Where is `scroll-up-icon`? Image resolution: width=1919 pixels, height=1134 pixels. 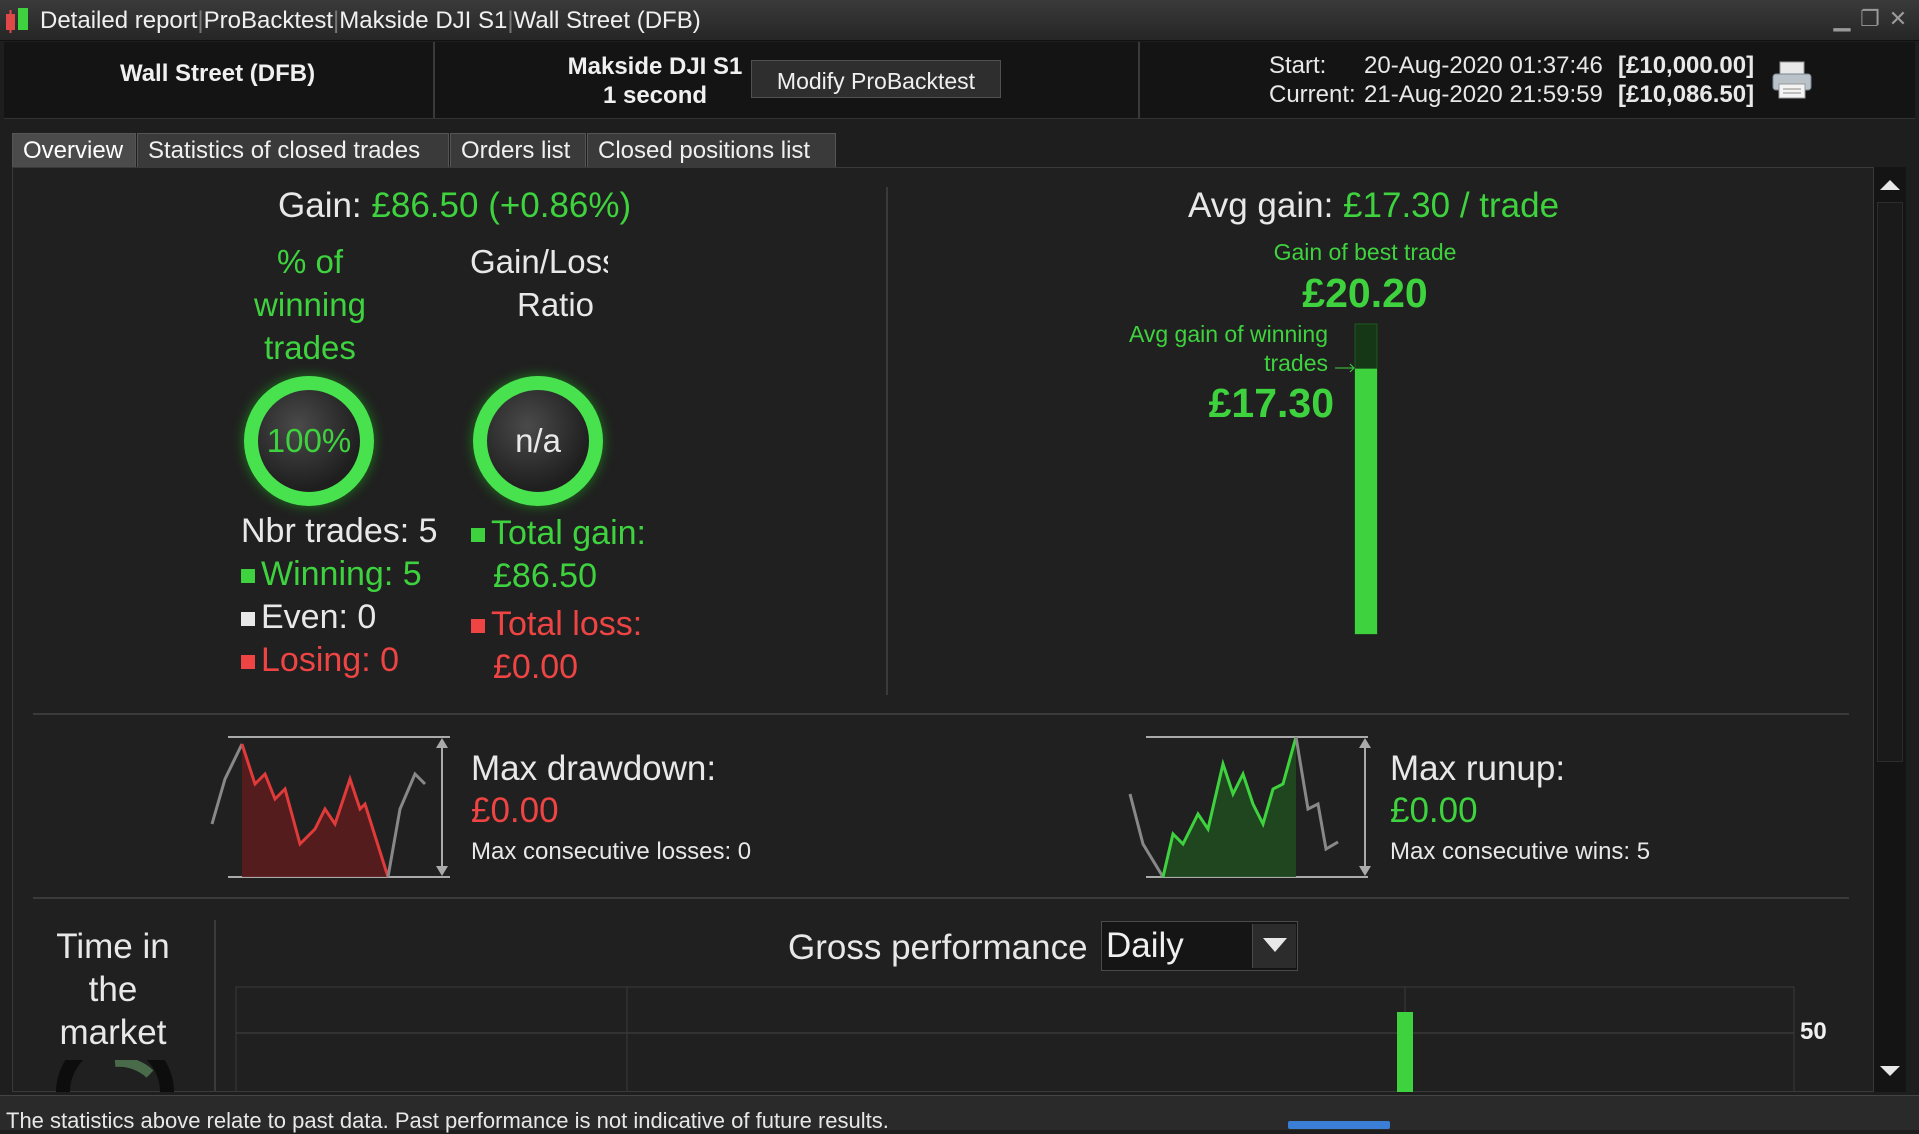
scroll-up-icon is located at coordinates (1890, 185).